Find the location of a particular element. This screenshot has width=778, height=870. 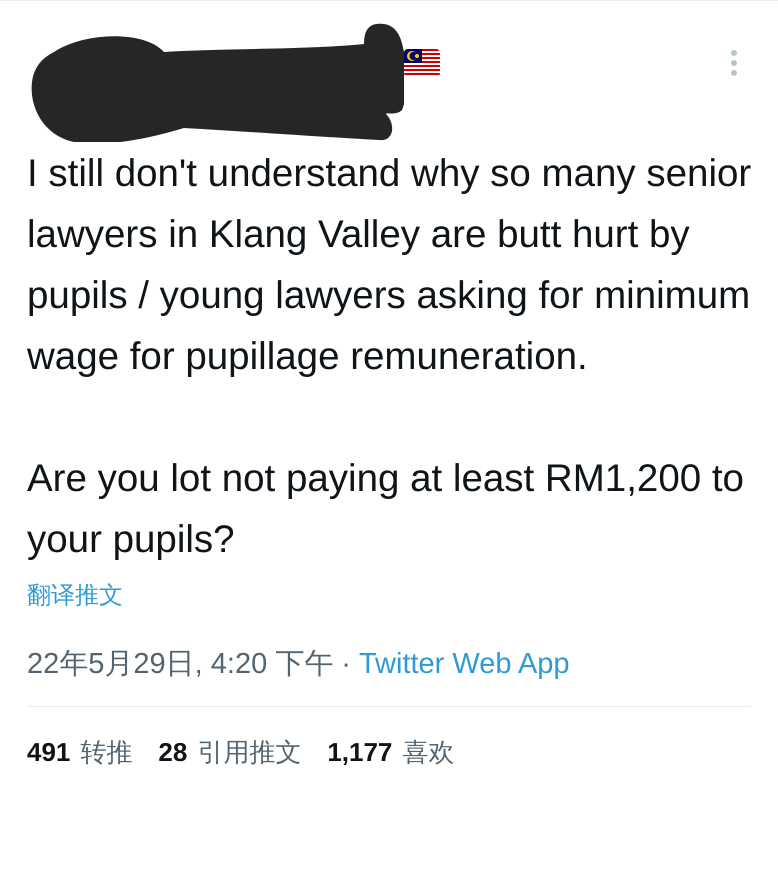

stat-label: 喜欢 is located at coordinates (428, 752).